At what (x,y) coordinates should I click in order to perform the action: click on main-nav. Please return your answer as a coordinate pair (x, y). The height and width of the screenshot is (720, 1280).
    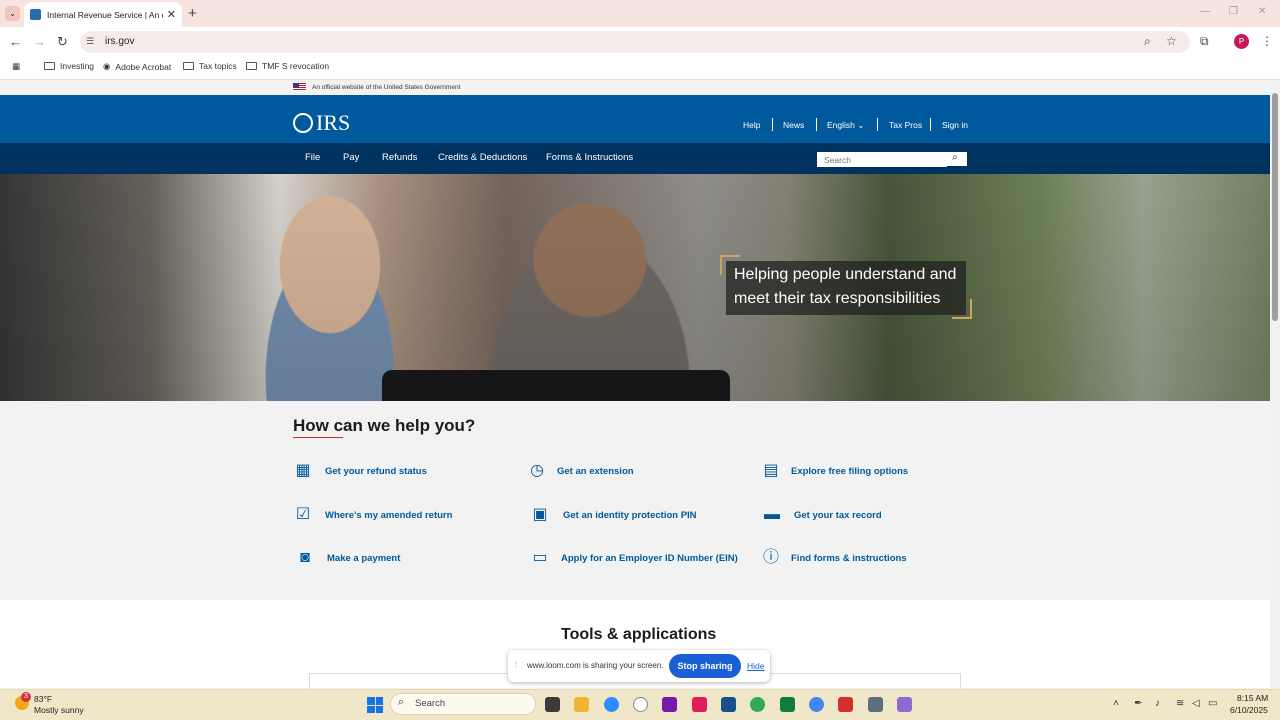
    Looking at the image, I should click on (635, 158).